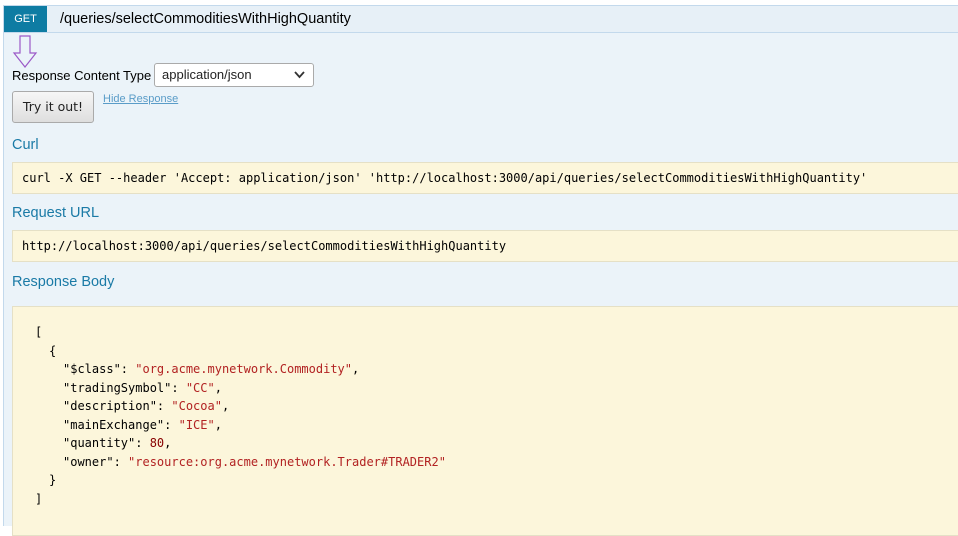 The height and width of the screenshot is (536, 958). Describe the element at coordinates (117, 387) in the screenshot. I see `json-key: "tradingSymbol"` at that location.